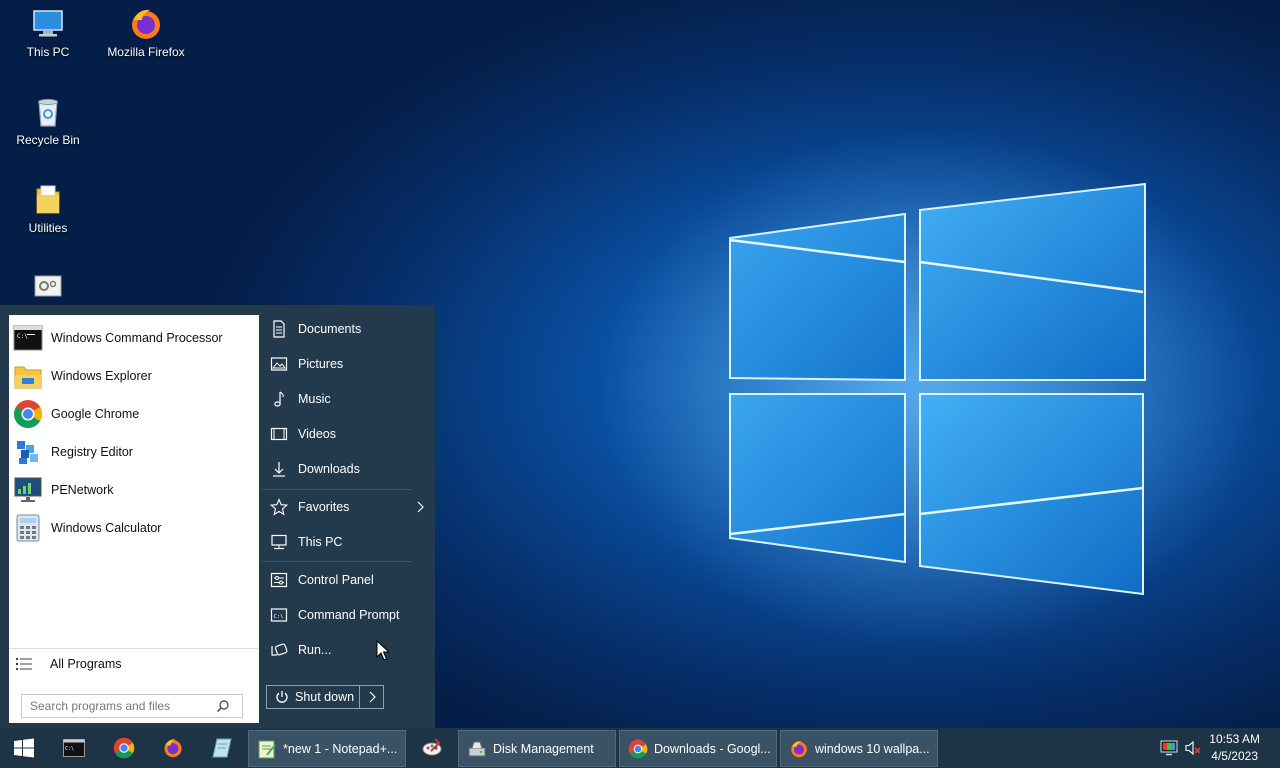 The width and height of the screenshot is (1280, 768). Describe the element at coordinates (48, 113) in the screenshot. I see `recycle-bin-icon` at that location.